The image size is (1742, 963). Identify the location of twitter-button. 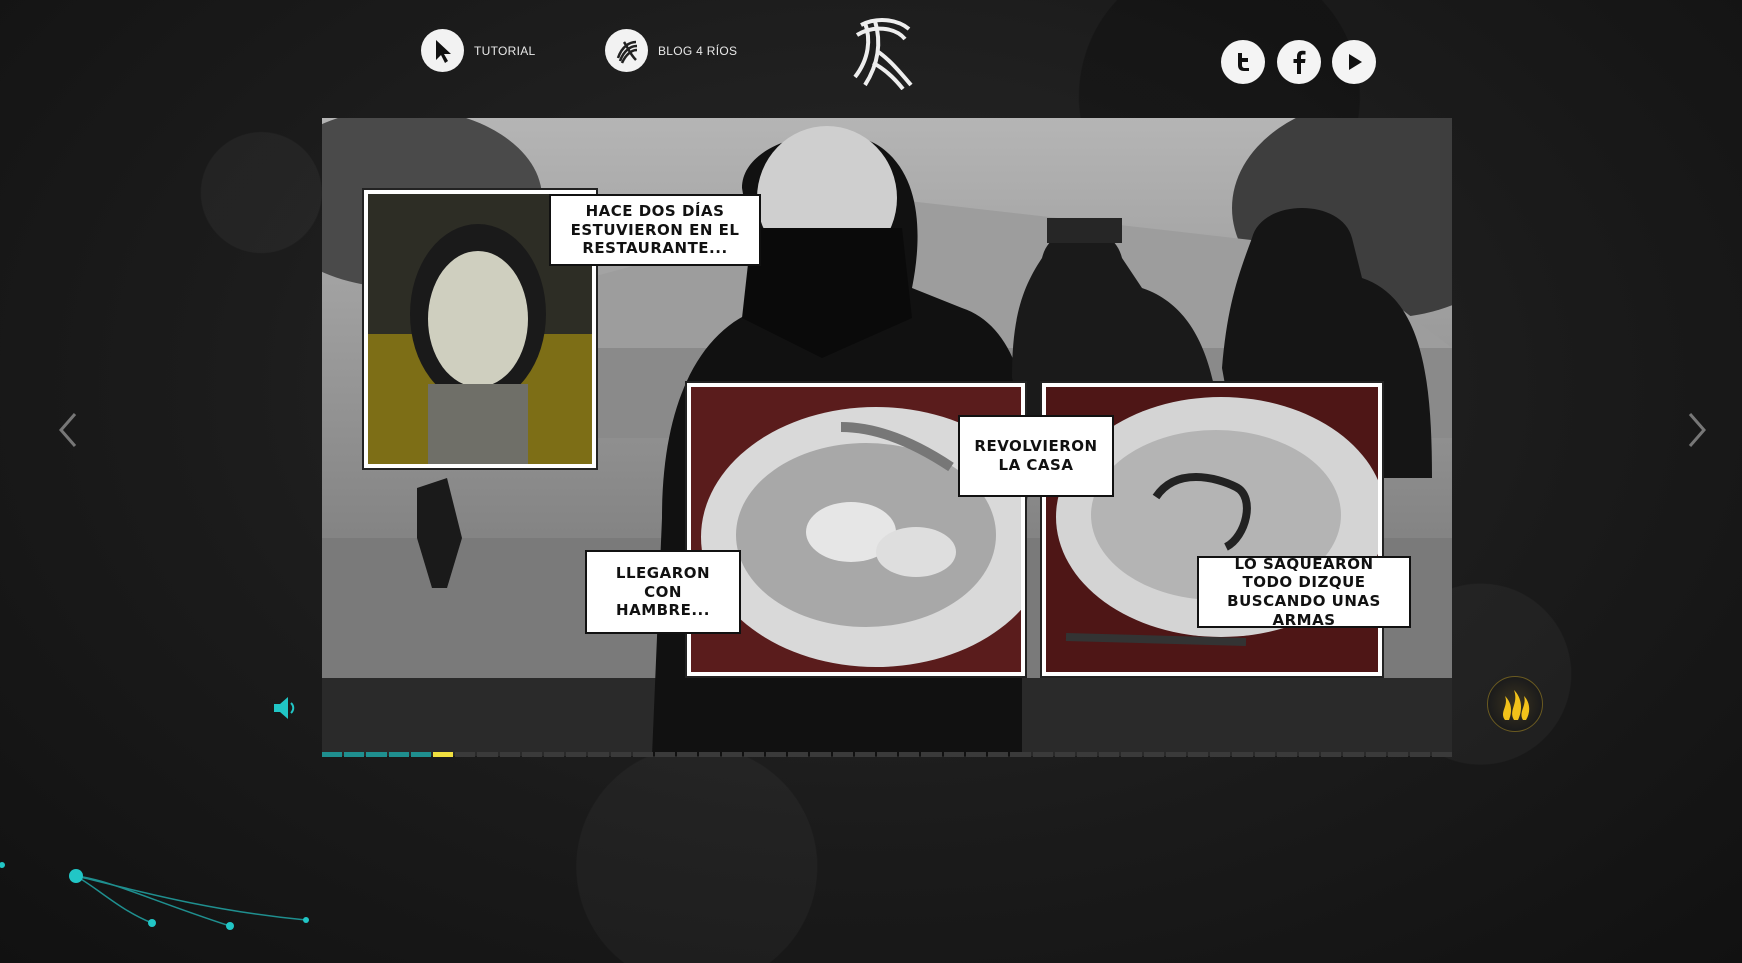
(1243, 62).